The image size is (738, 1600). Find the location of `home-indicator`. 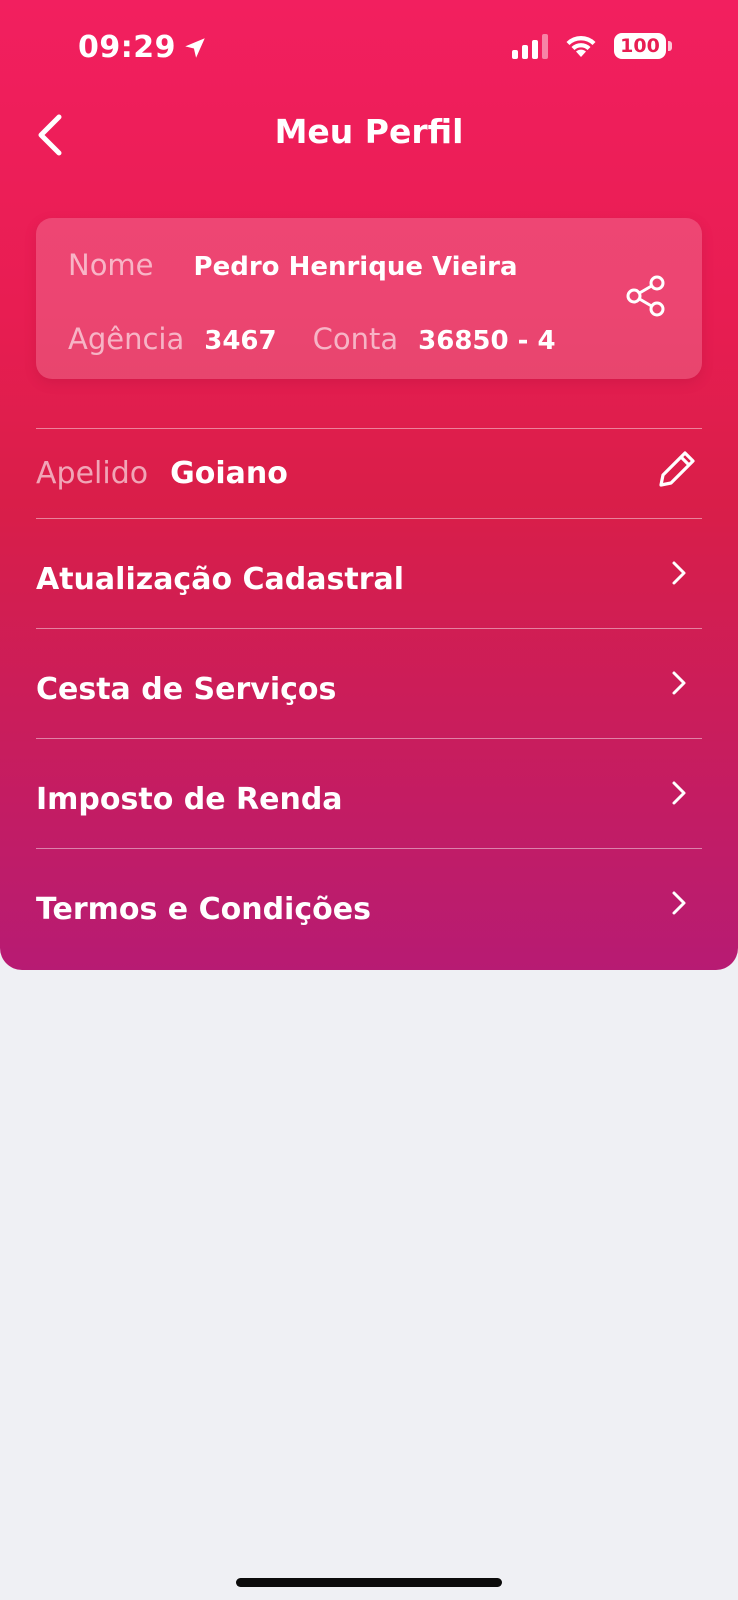

home-indicator is located at coordinates (369, 1582).